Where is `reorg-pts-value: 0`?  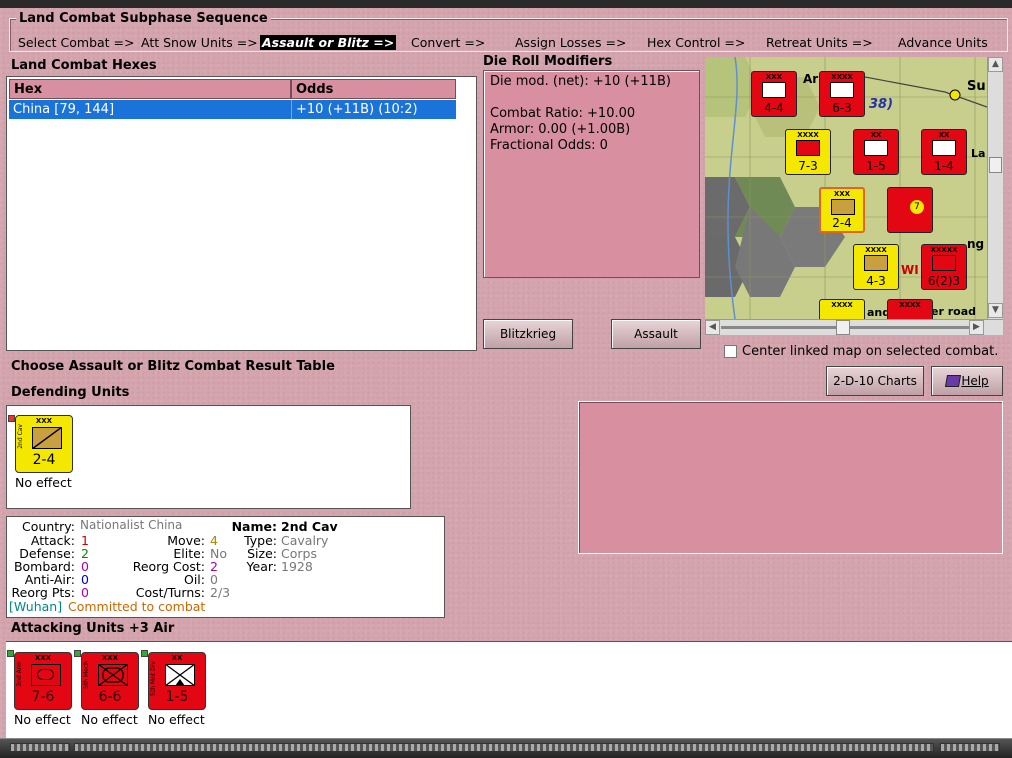 reorg-pts-value: 0 is located at coordinates (85, 592).